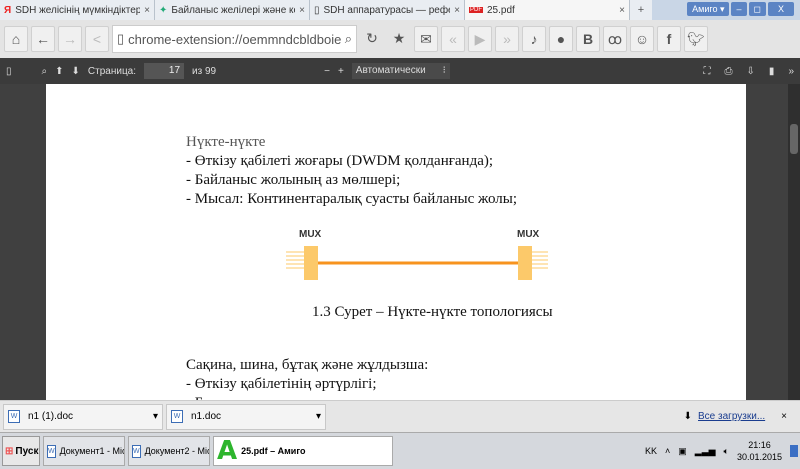 The image size is (800, 469). What do you see at coordinates (43, 39) in the screenshot?
I see `back-icon: ←` at bounding box center [43, 39].